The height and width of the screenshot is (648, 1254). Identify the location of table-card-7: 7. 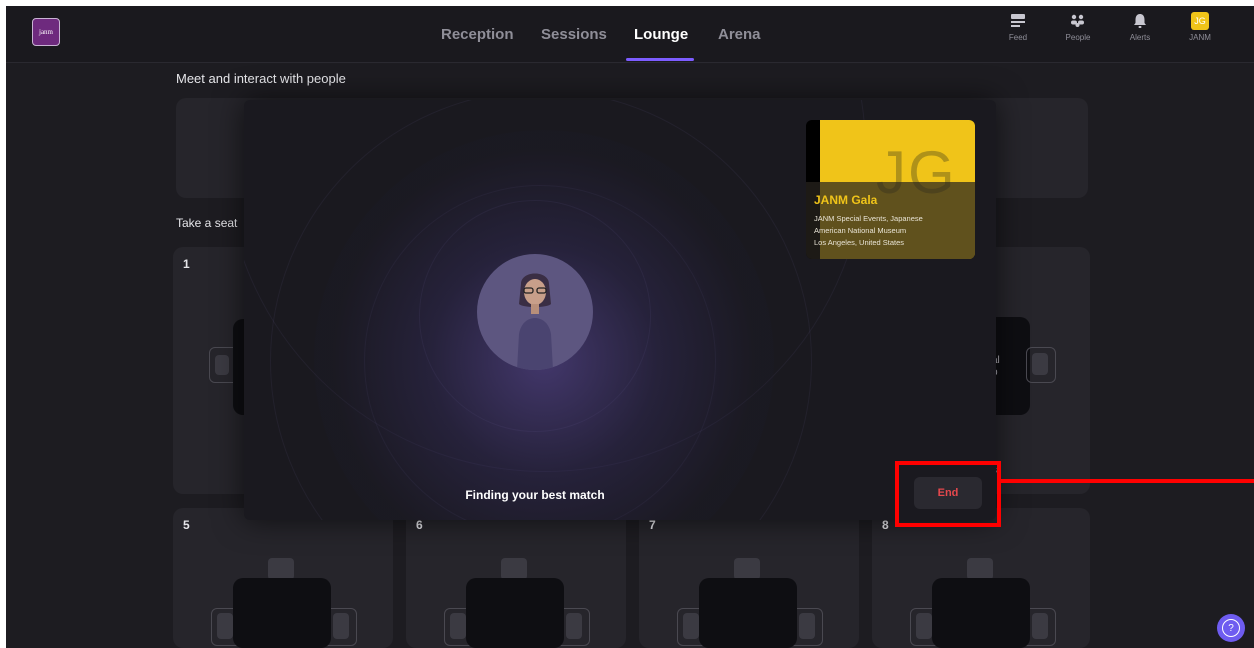
(749, 578).